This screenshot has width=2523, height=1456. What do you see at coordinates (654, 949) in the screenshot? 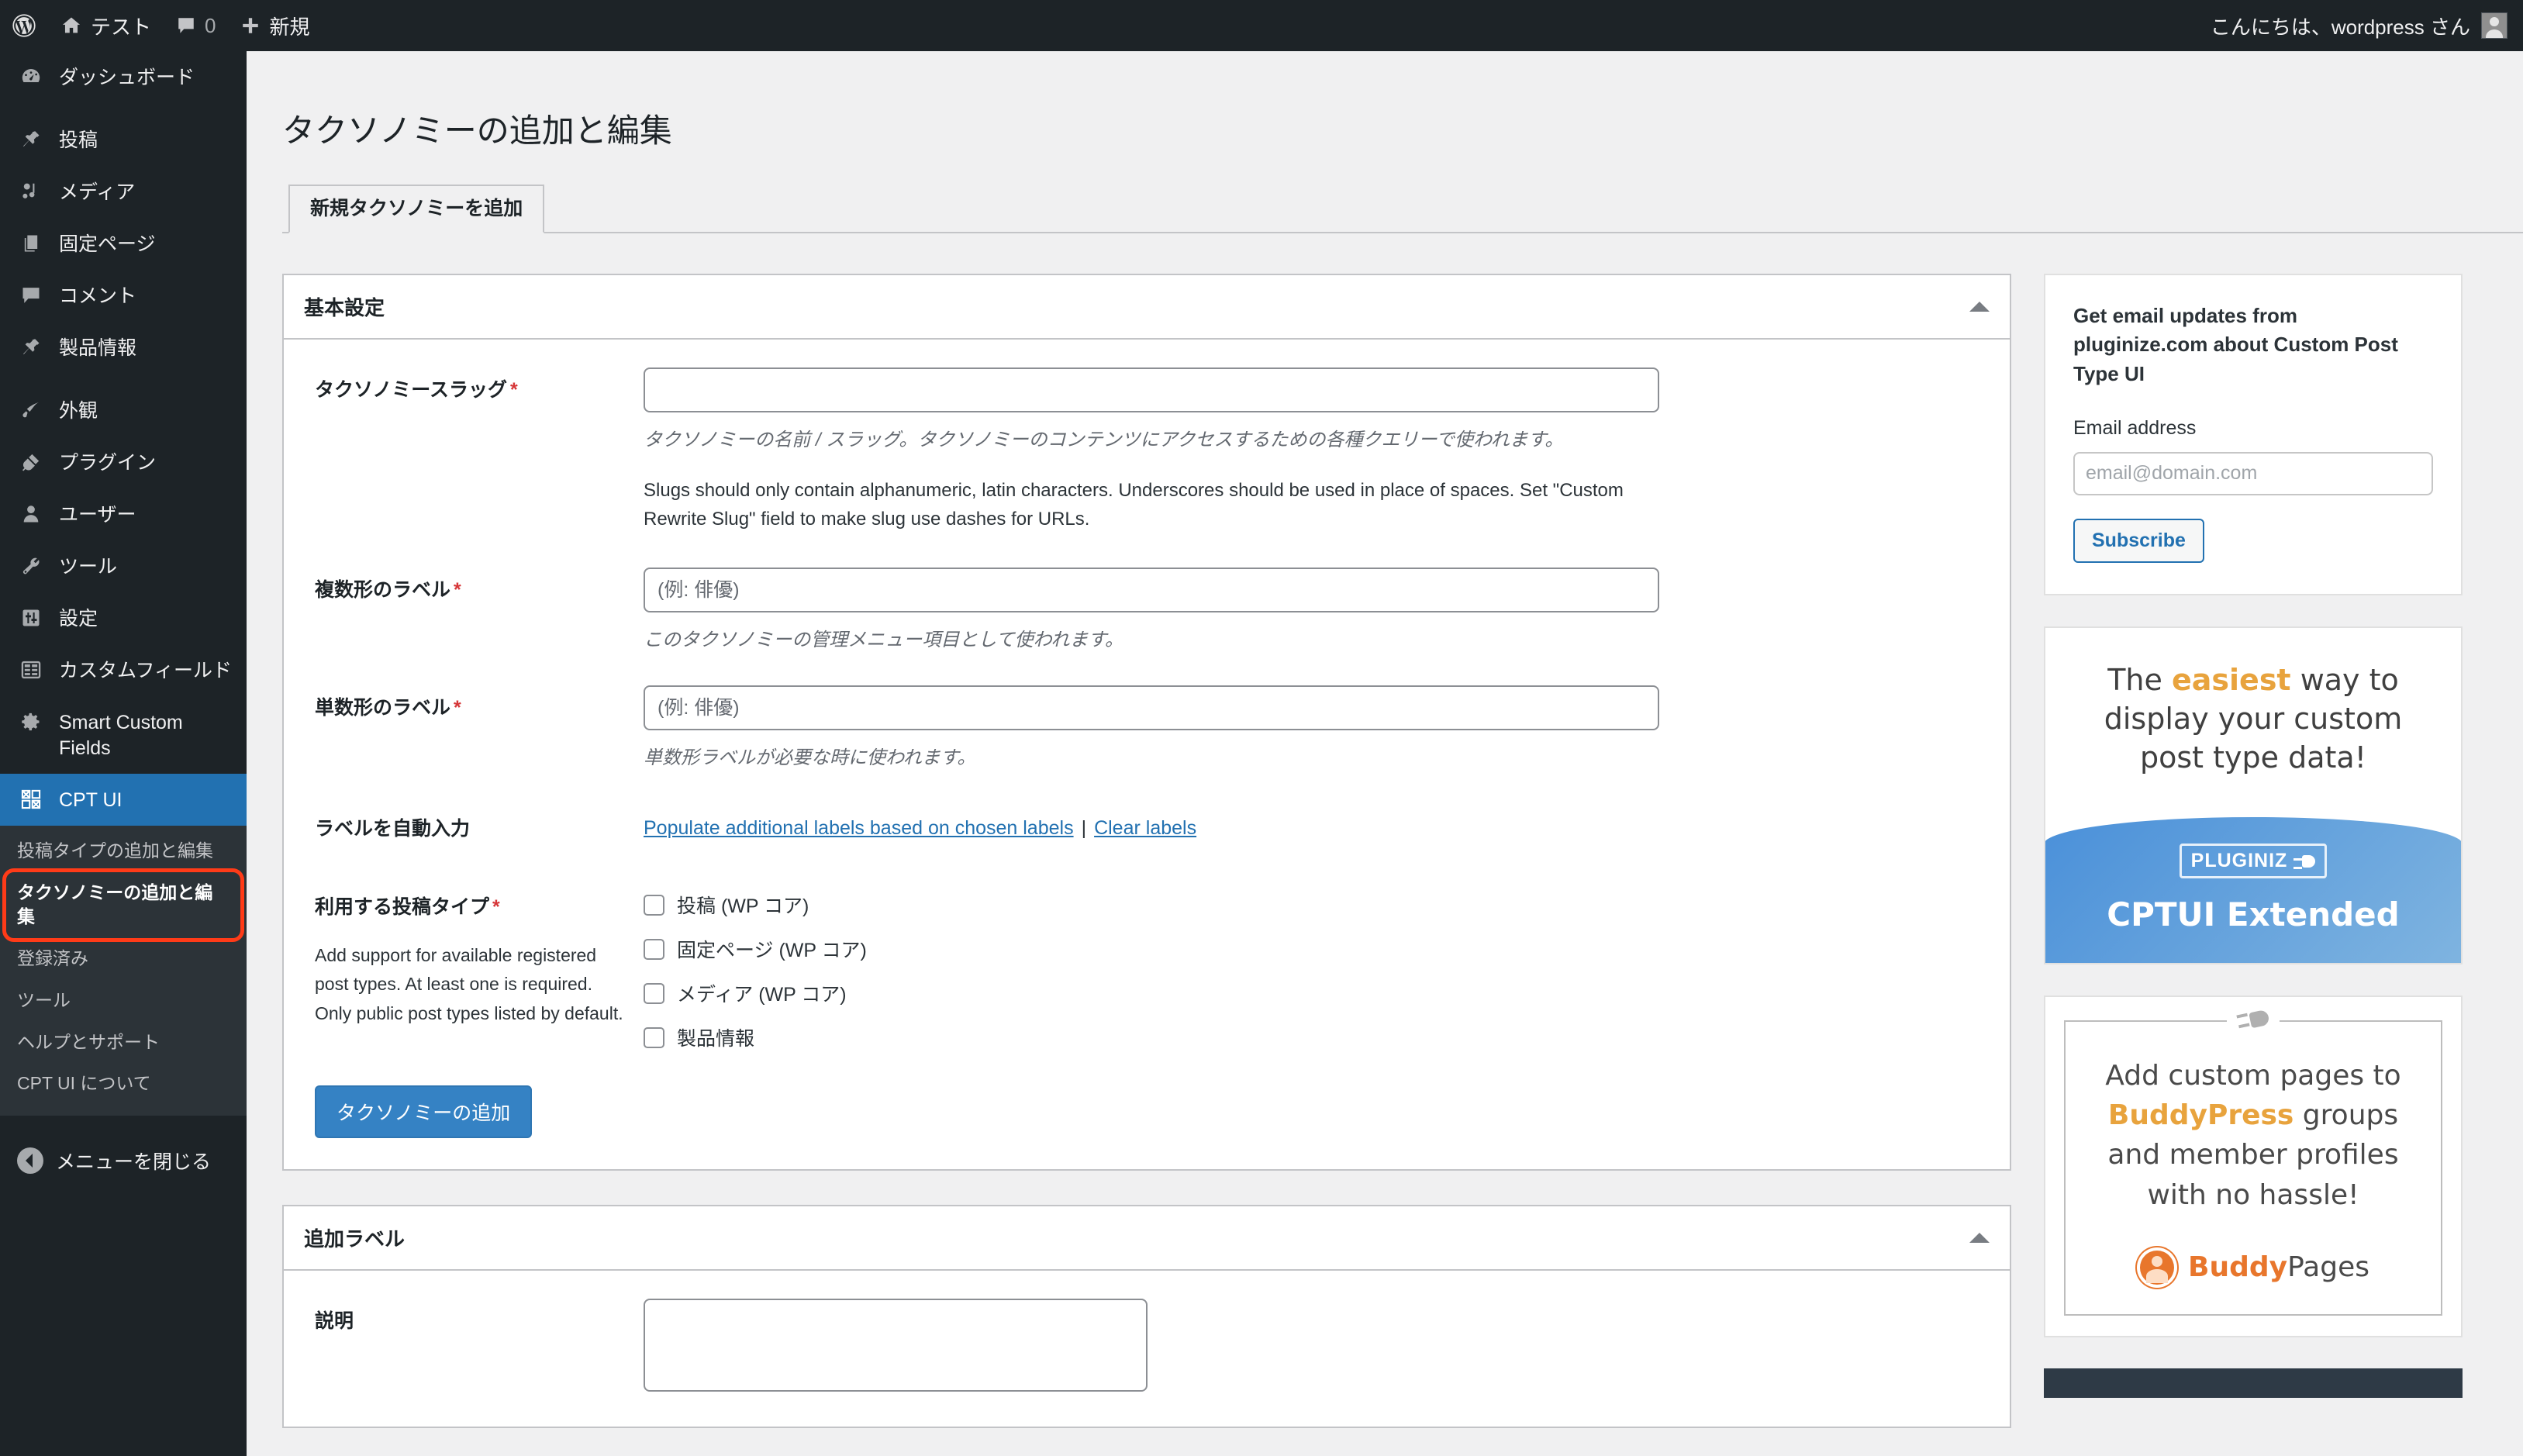
I see `checkbox-page` at bounding box center [654, 949].